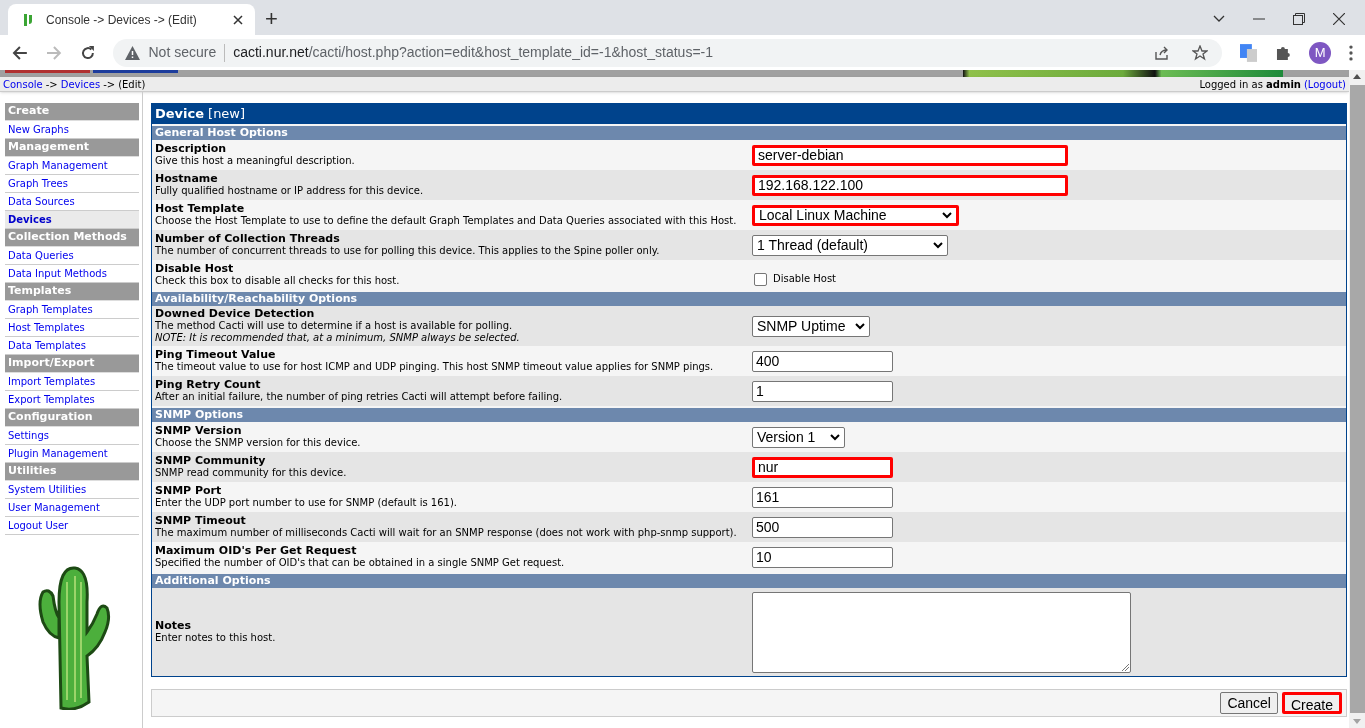 The height and width of the screenshot is (728, 1365). What do you see at coordinates (749, 414) in the screenshot?
I see `section-heading: SNMP Options` at bounding box center [749, 414].